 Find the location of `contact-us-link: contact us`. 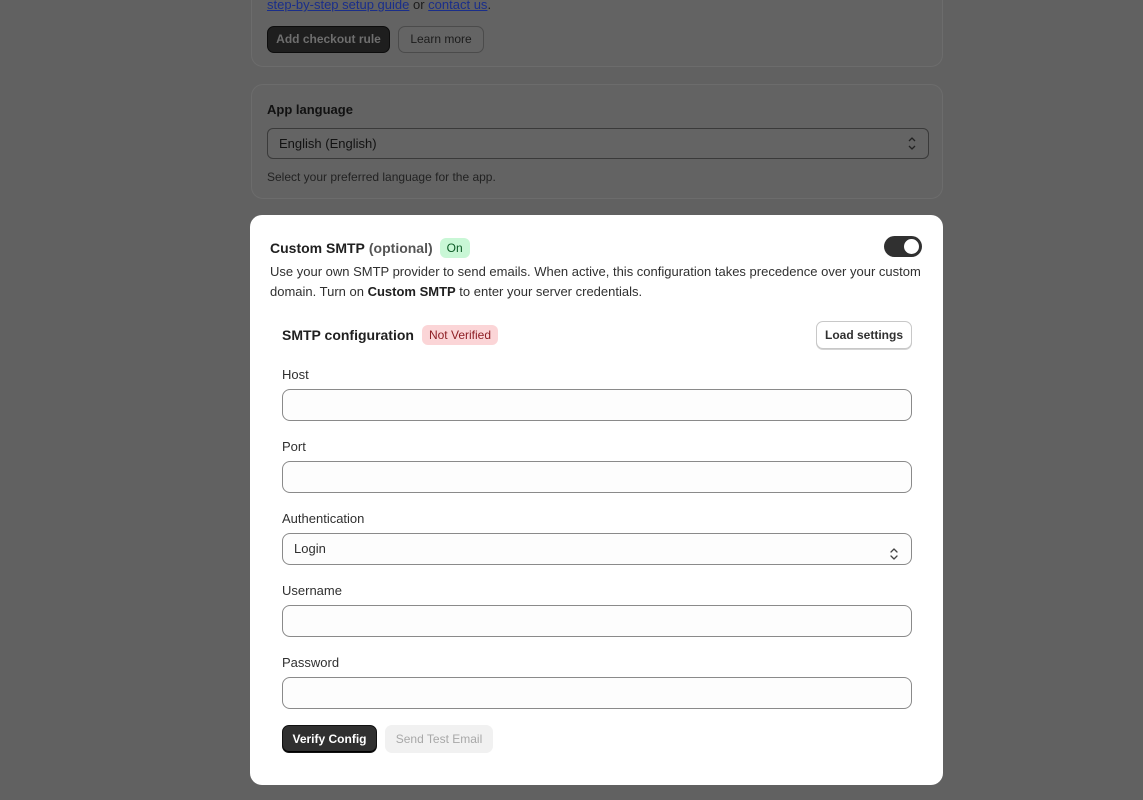

contact-us-link: contact us is located at coordinates (457, 6).